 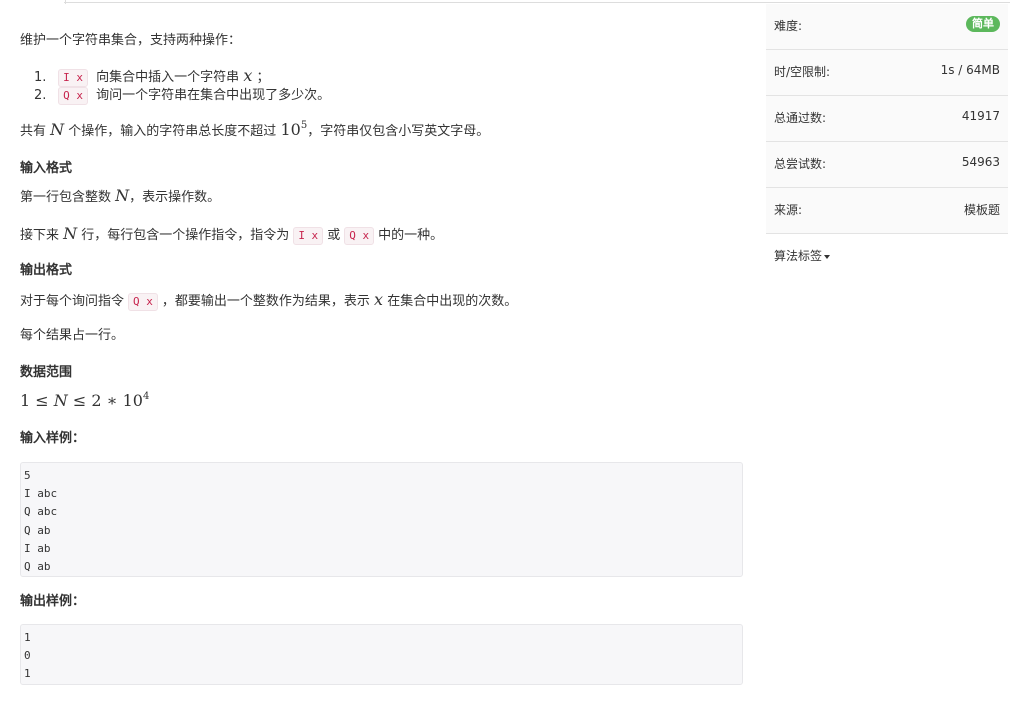 I want to click on input-format-line-1: 第一行包含整数 N，表示操作数。, so click(x=120, y=197).